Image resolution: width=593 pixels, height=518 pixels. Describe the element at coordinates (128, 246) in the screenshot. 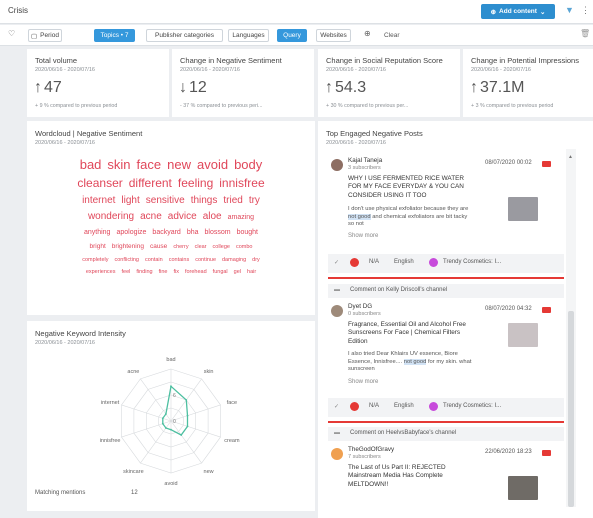

I see `word: brightening` at that location.